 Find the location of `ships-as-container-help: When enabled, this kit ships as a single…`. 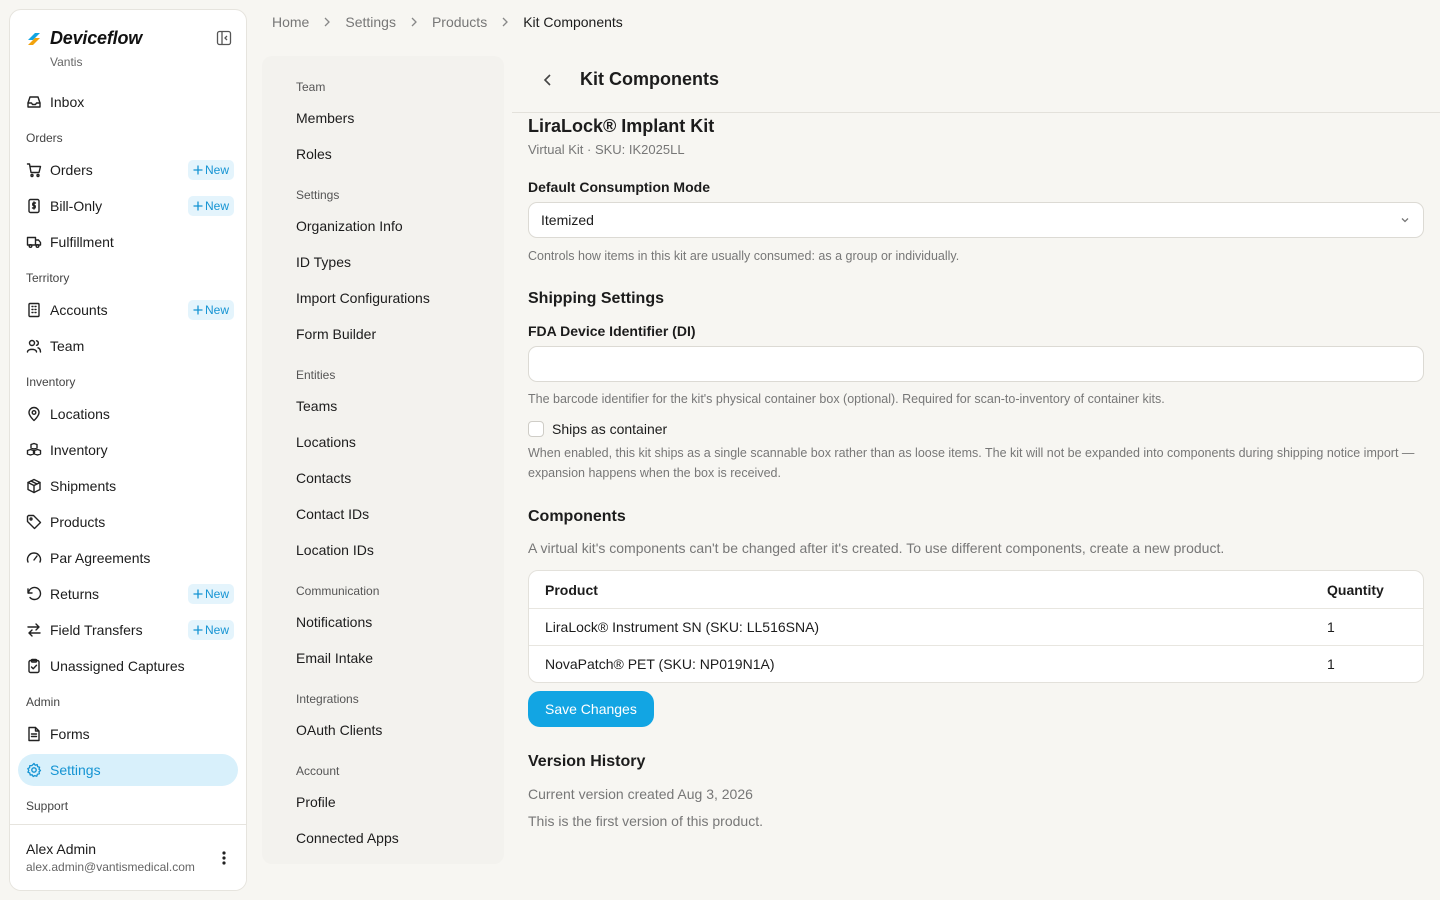

ships-as-container-help: When enabled, this kit ships as a single… is located at coordinates (971, 463).